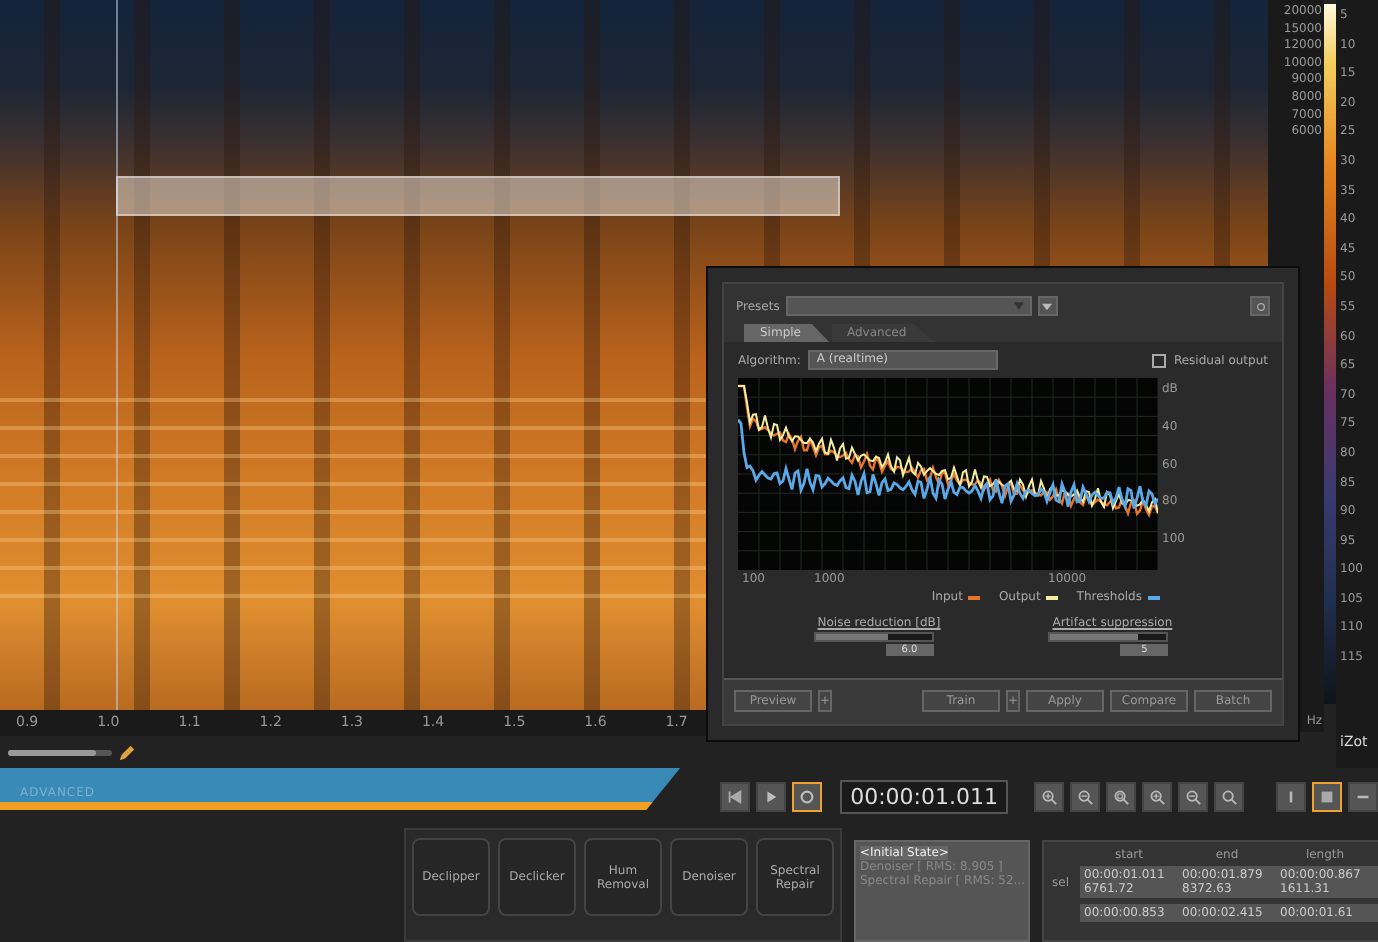 The height and width of the screenshot is (942, 1378). What do you see at coordinates (1260, 306) in the screenshot?
I see `help-button` at bounding box center [1260, 306].